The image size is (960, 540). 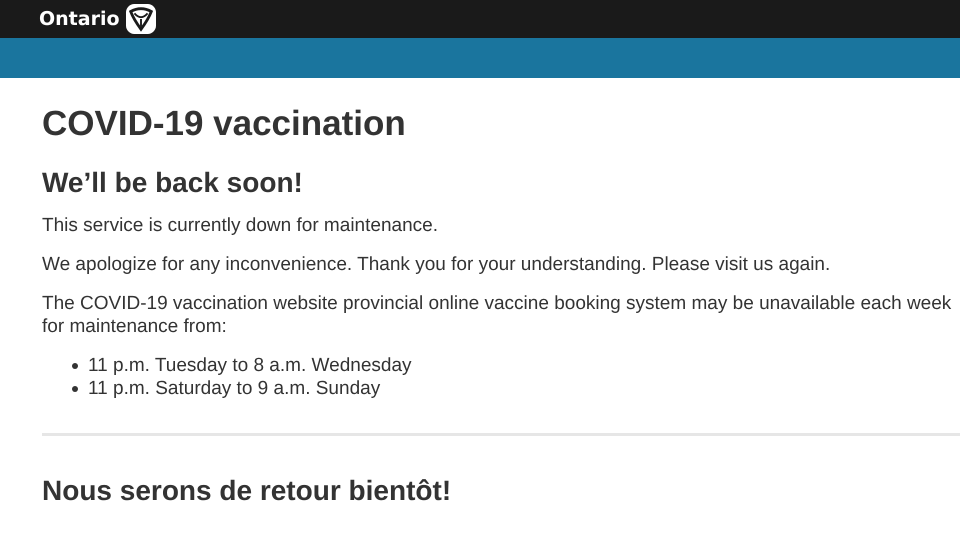 I want to click on paragraph: We apologize for any inconvenience. Thank you for your understanding. Please visit us again., so click(x=437, y=264).